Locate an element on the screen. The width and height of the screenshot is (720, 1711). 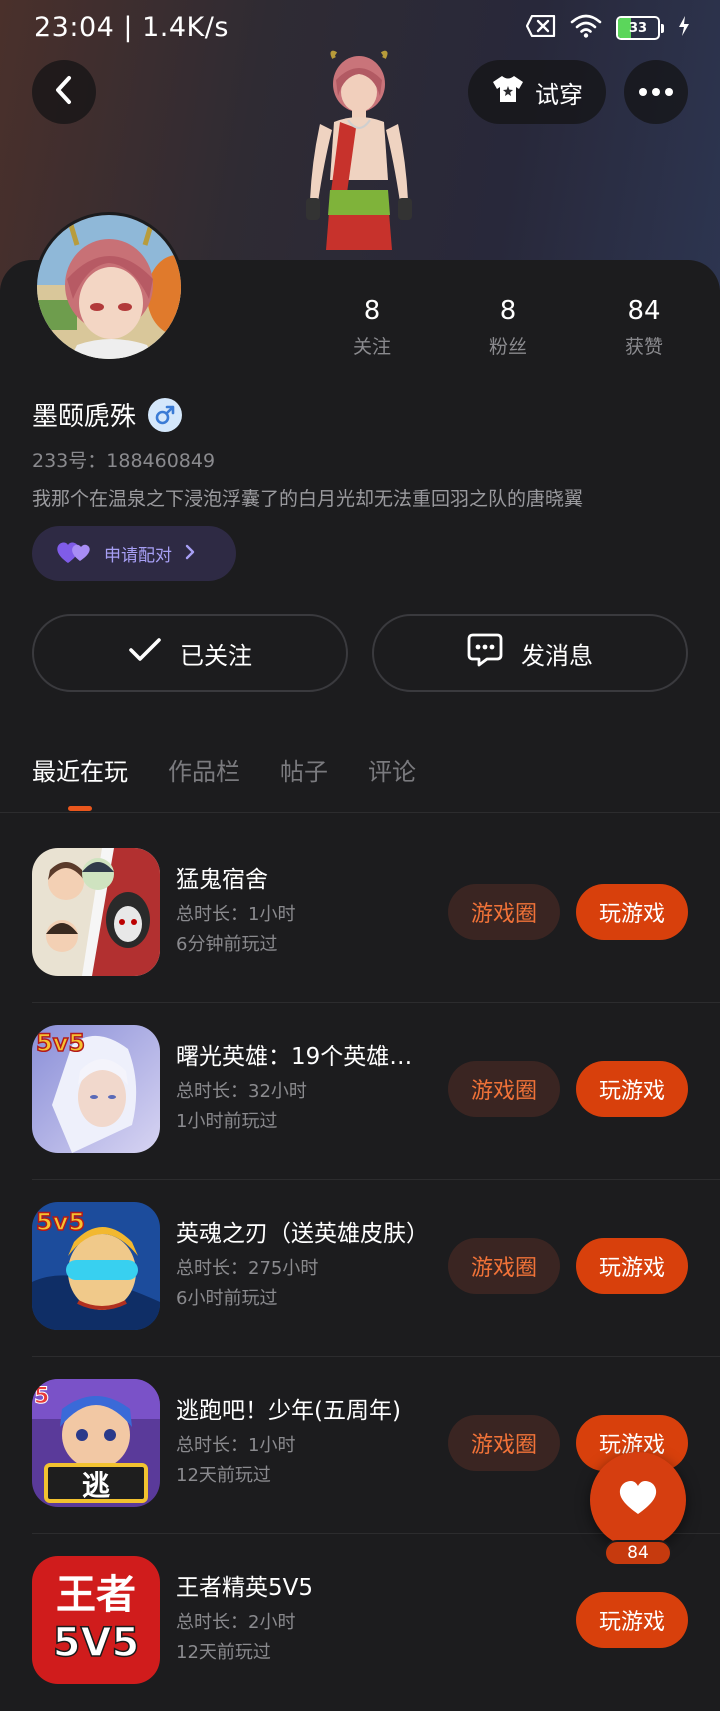
apply-pair-button: 申请配对 is located at coordinates (134, 553).